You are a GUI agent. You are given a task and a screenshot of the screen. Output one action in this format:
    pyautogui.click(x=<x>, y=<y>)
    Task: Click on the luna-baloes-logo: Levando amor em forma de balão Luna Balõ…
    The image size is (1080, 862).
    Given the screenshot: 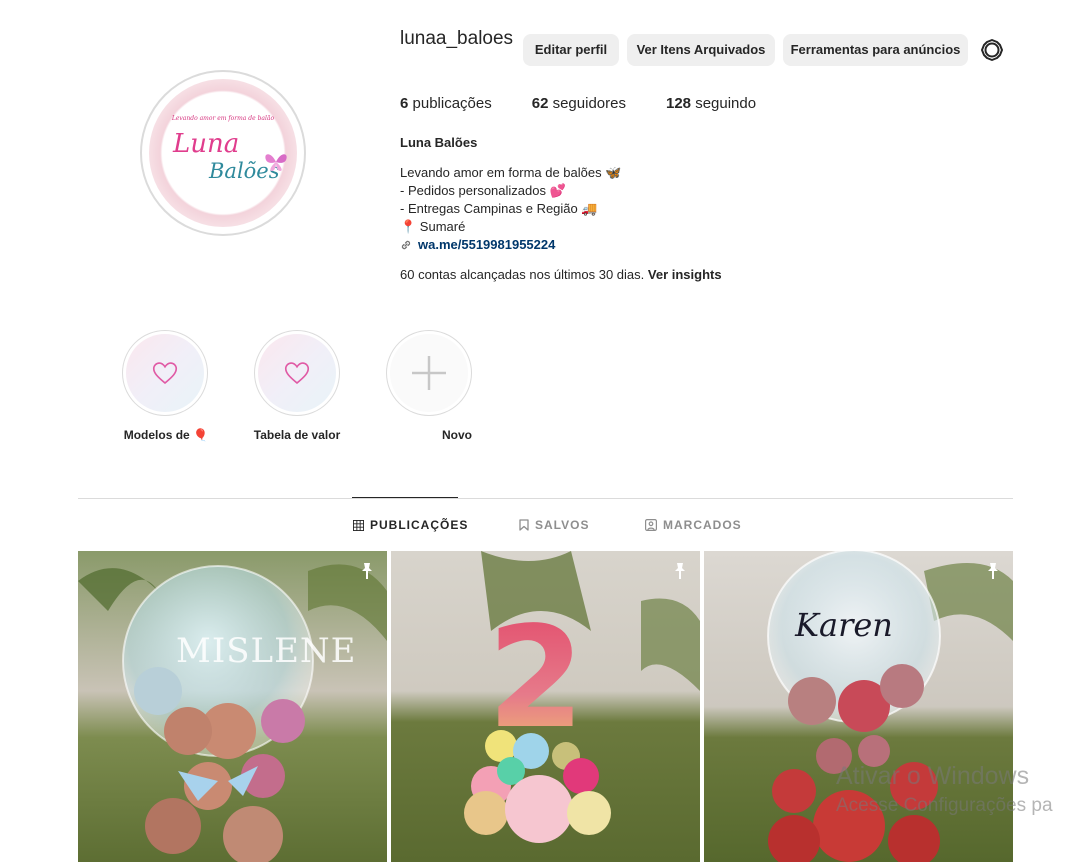 What is the action you would take?
    pyautogui.click(x=223, y=153)
    